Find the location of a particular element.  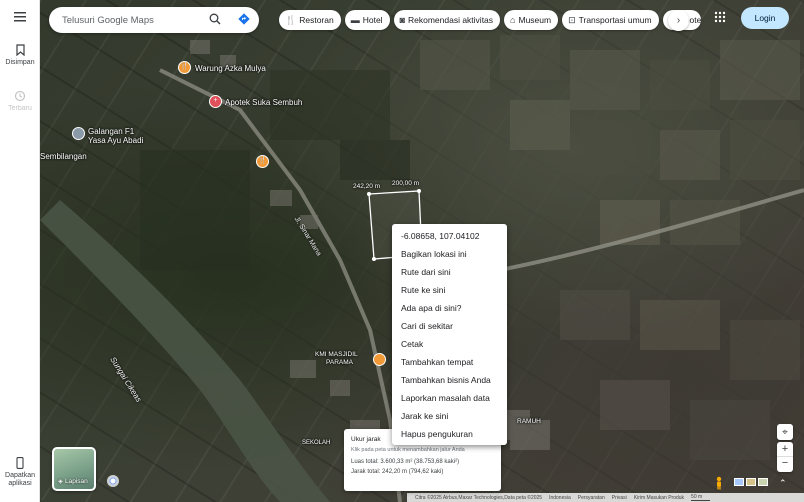

saved-label: Disimpan is located at coordinates (20, 62).